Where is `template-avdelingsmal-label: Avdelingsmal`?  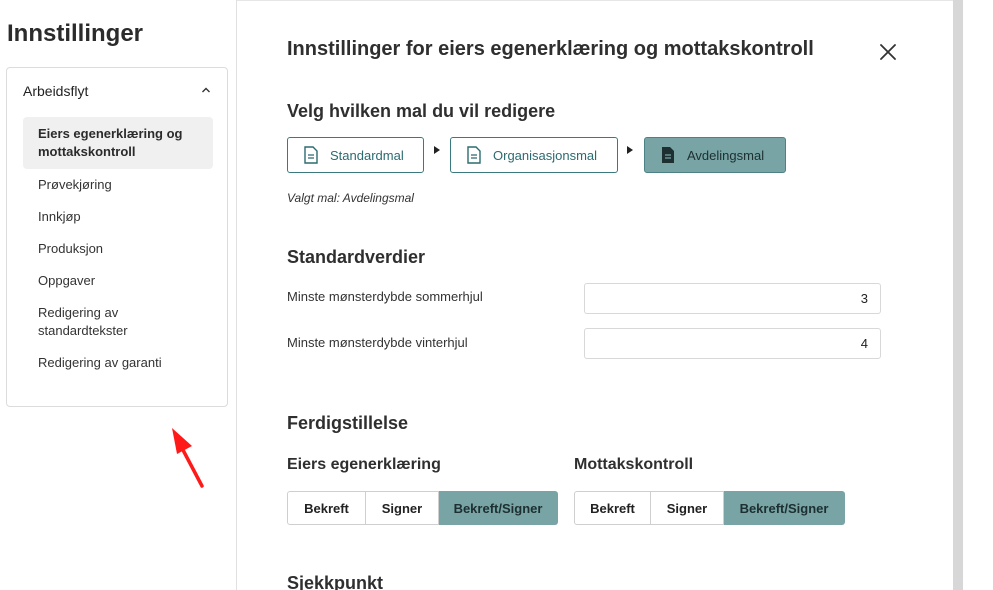
template-avdelingsmal-label: Avdelingsmal is located at coordinates (726, 155).